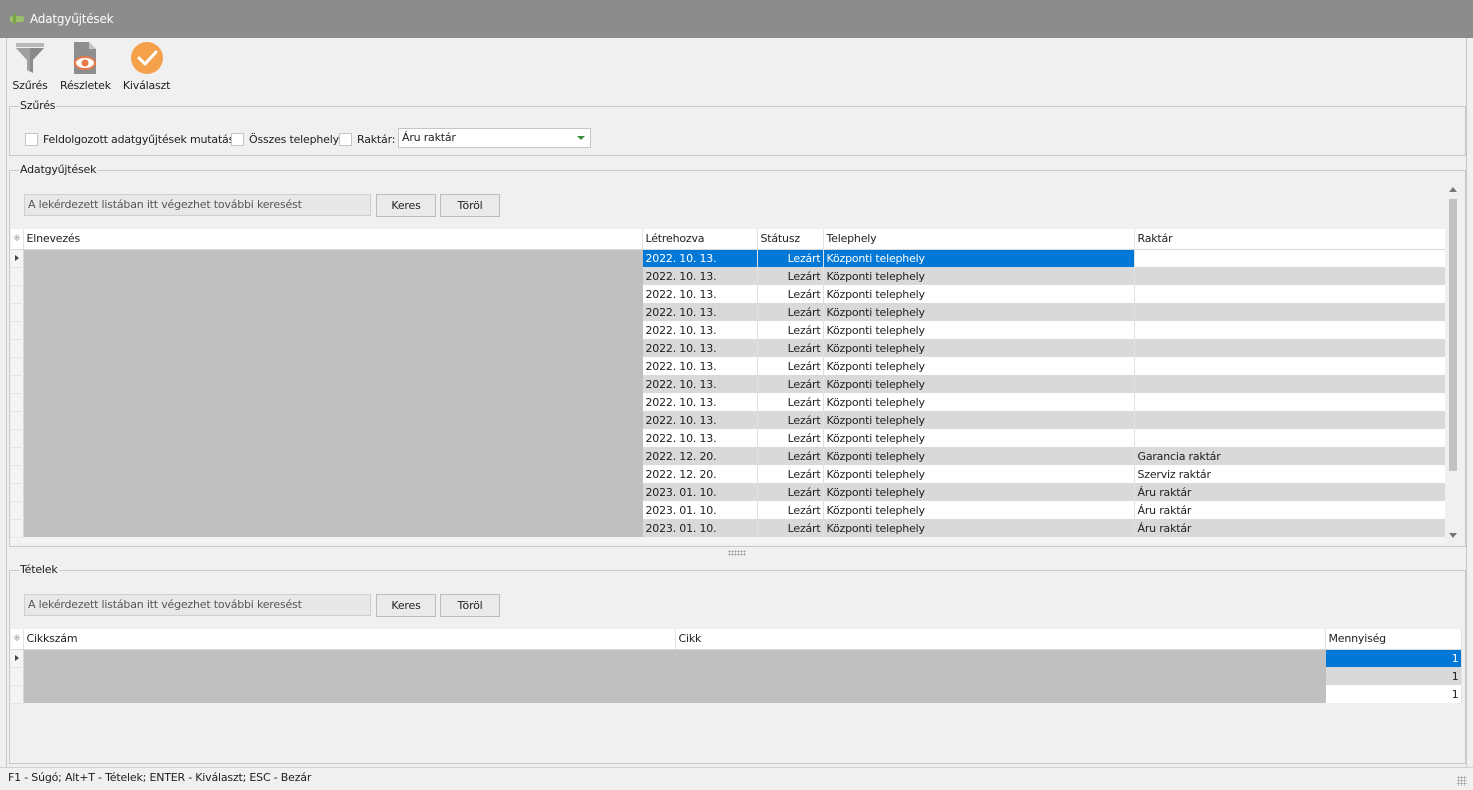 The width and height of the screenshot is (1473, 790). What do you see at coordinates (146, 67) in the screenshot?
I see `select-button: Kiválaszt` at bounding box center [146, 67].